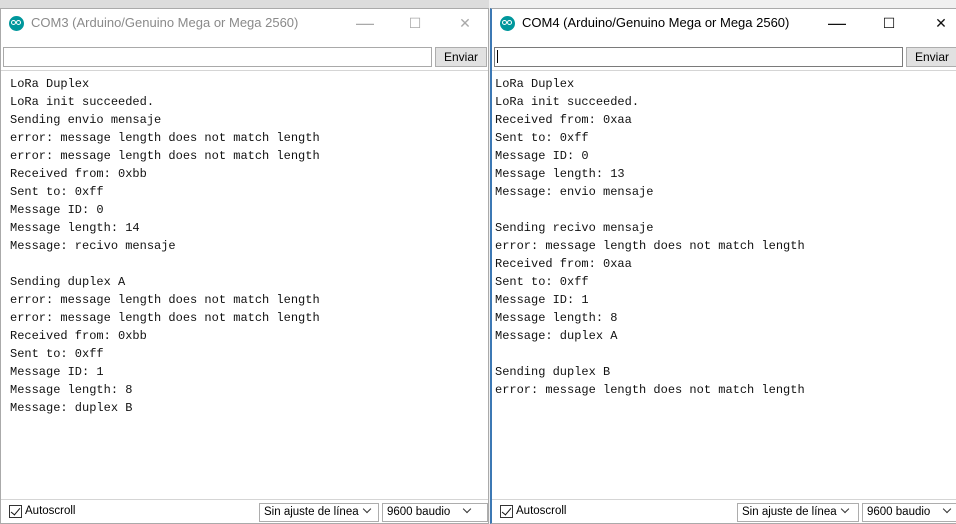 The image size is (956, 524). I want to click on text-cursor, so click(497, 56).